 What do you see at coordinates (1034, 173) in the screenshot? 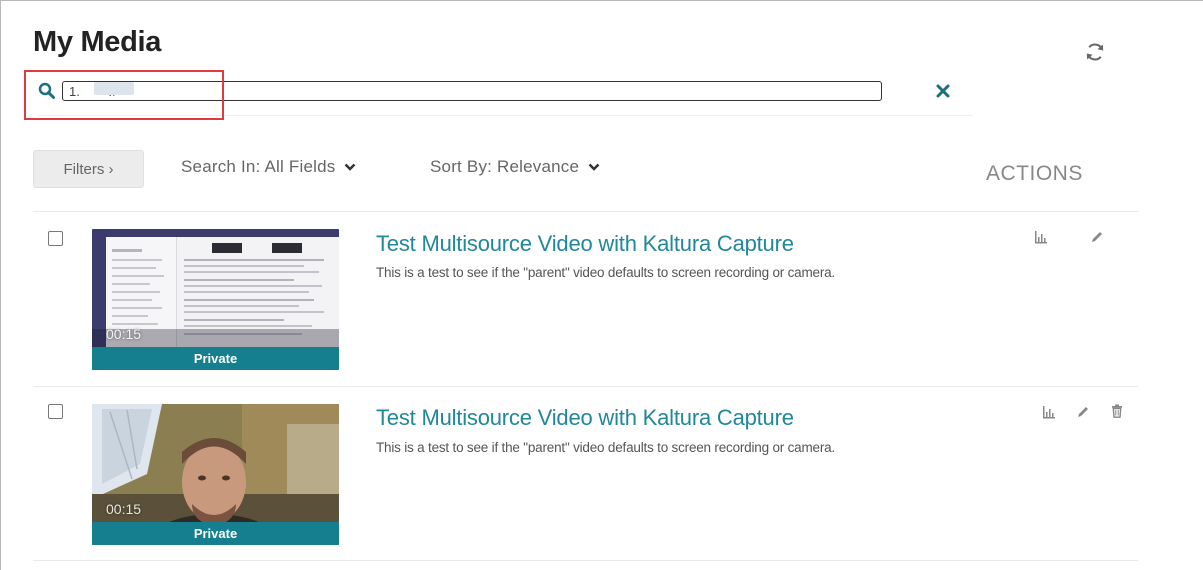
I see `actions-label: ACTIONS` at bounding box center [1034, 173].